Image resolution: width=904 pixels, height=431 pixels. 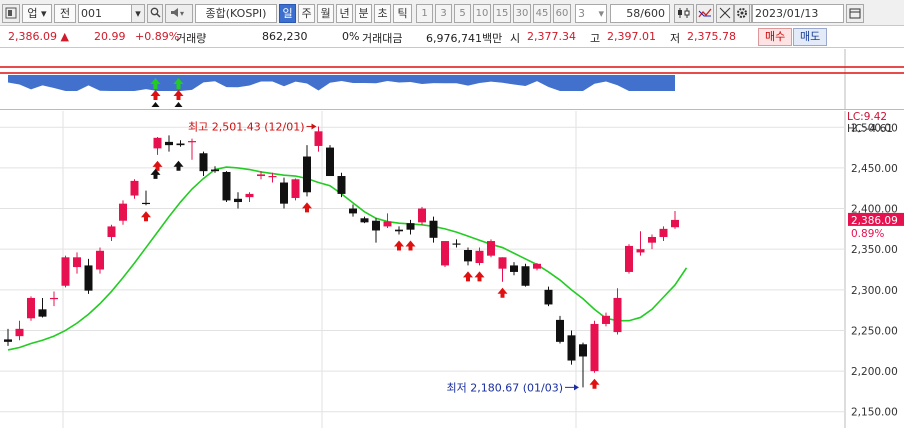 What do you see at coordinates (562, 13) in the screenshot?
I see `interval-button-60: 60` at bounding box center [562, 13].